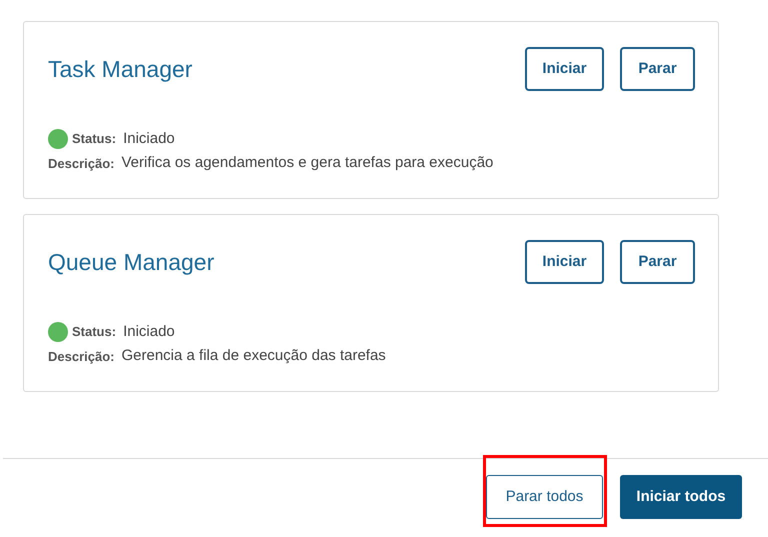 The width and height of the screenshot is (768, 537). Describe the element at coordinates (131, 262) in the screenshot. I see `service-title: Queue Manager` at that location.